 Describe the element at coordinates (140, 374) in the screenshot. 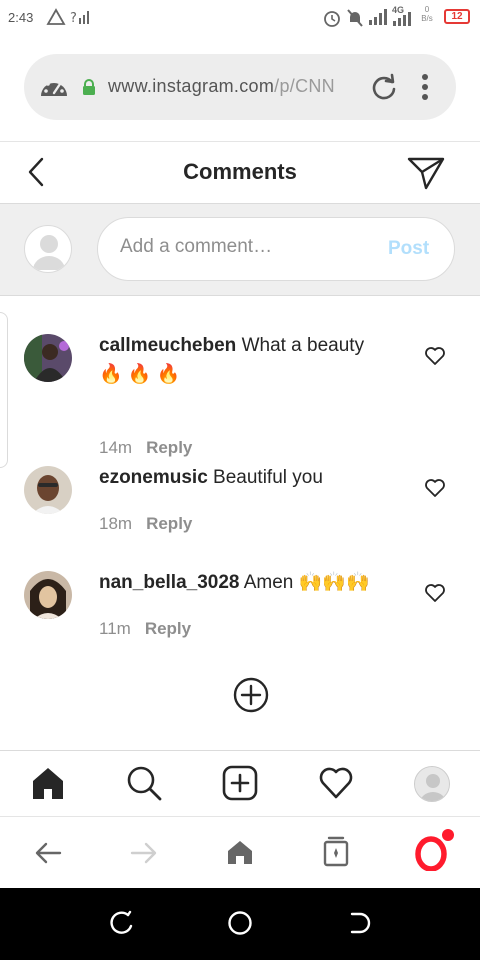

I see `comment-emoji: 🔥 🔥 🔥` at that location.